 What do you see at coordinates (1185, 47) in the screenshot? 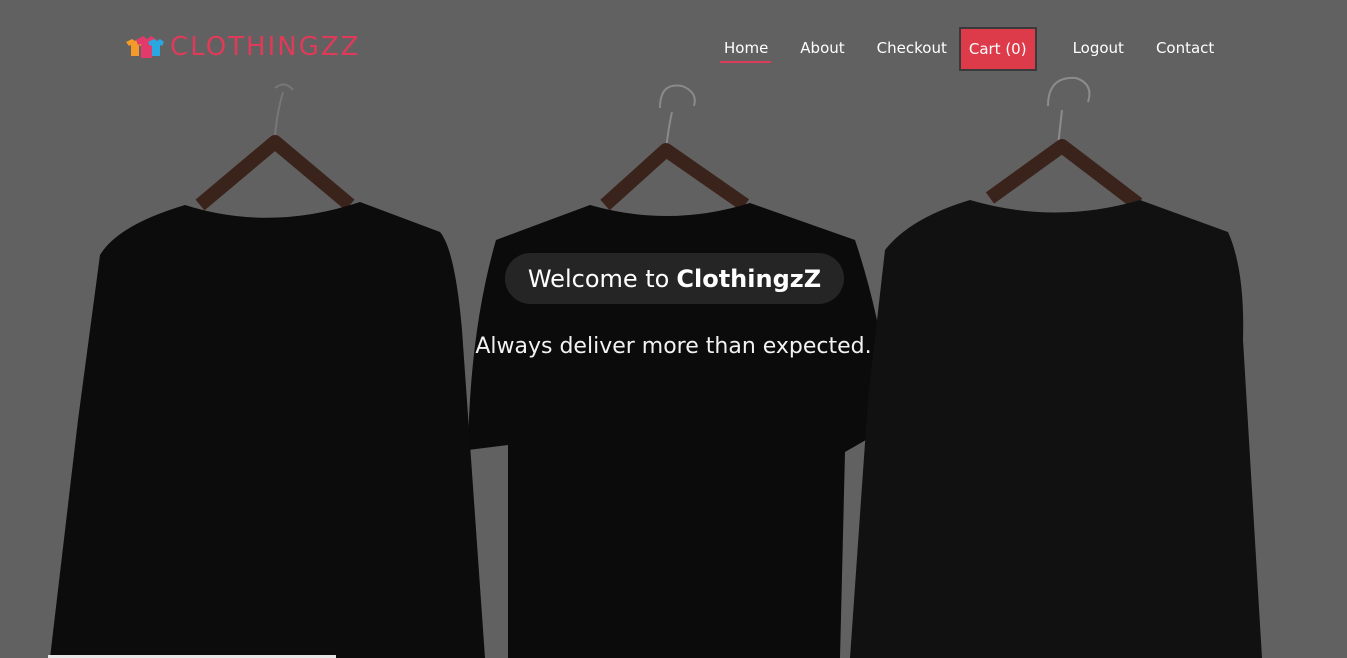
I see `nav-contact-link: Contact` at bounding box center [1185, 47].